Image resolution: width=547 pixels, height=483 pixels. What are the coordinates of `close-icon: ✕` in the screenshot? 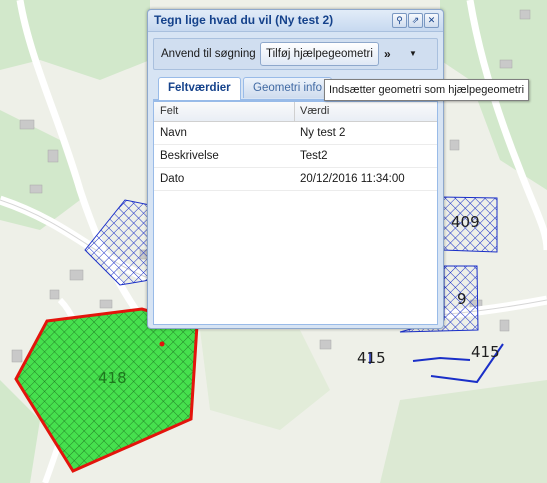 It's located at (431, 20).